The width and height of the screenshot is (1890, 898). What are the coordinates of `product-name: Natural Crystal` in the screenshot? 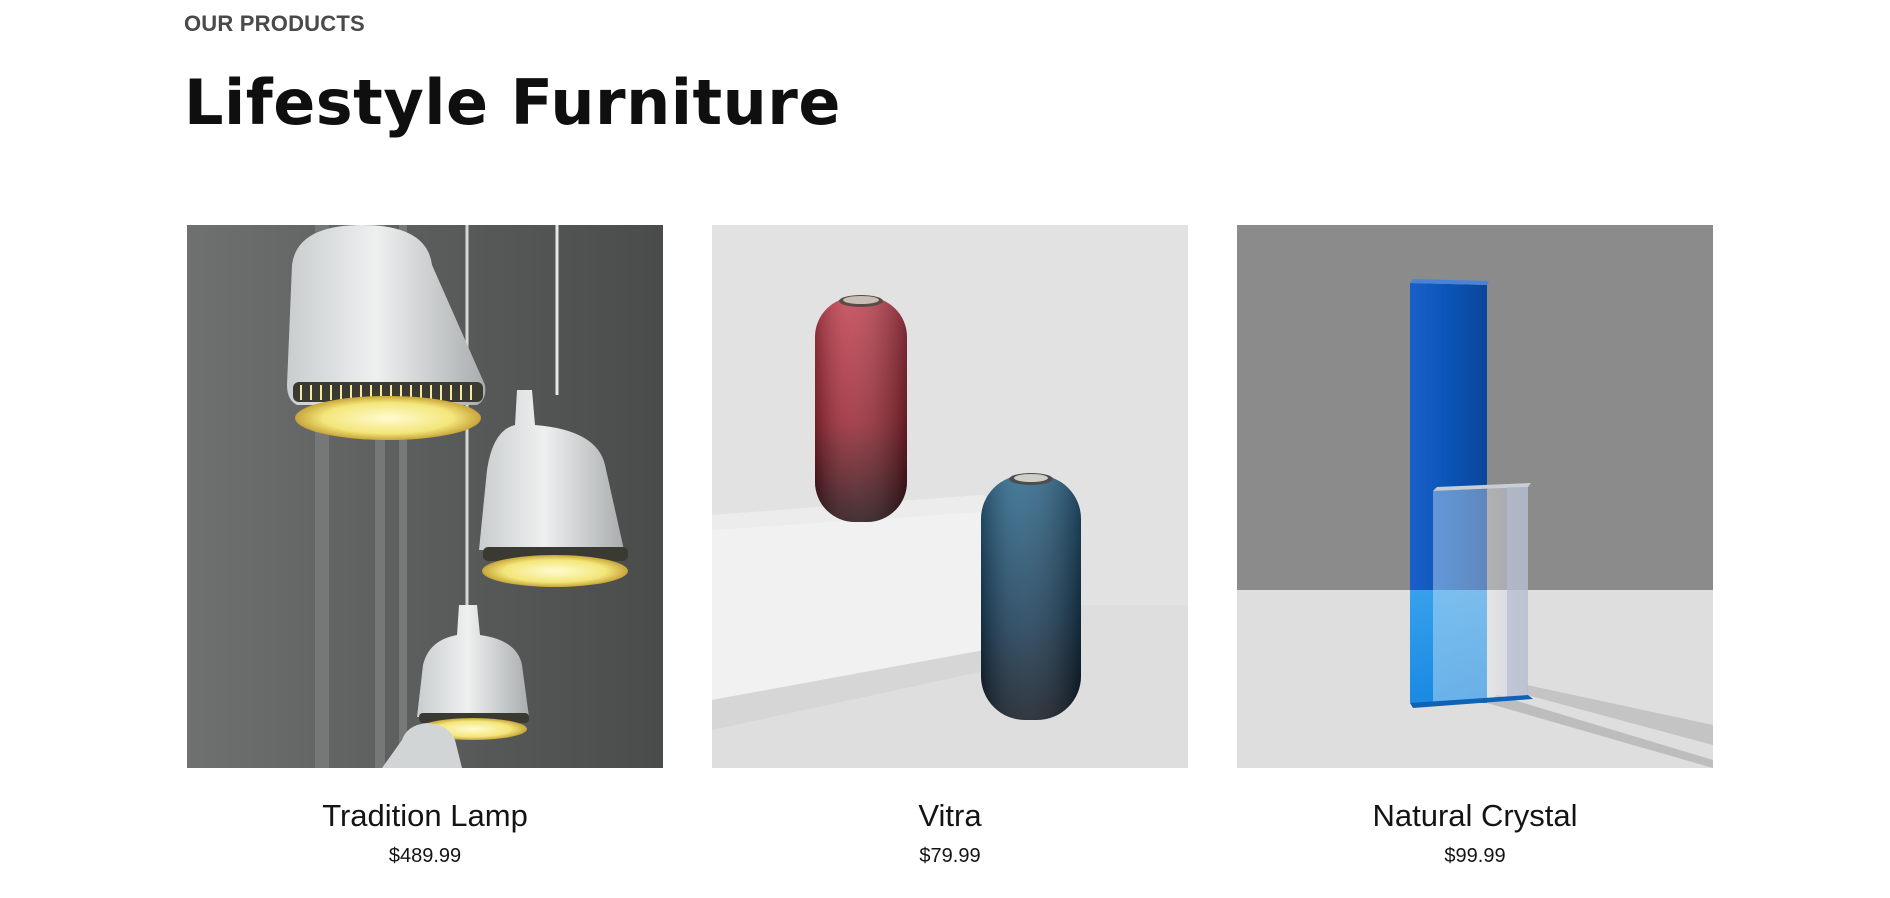 It's located at (1475, 816).